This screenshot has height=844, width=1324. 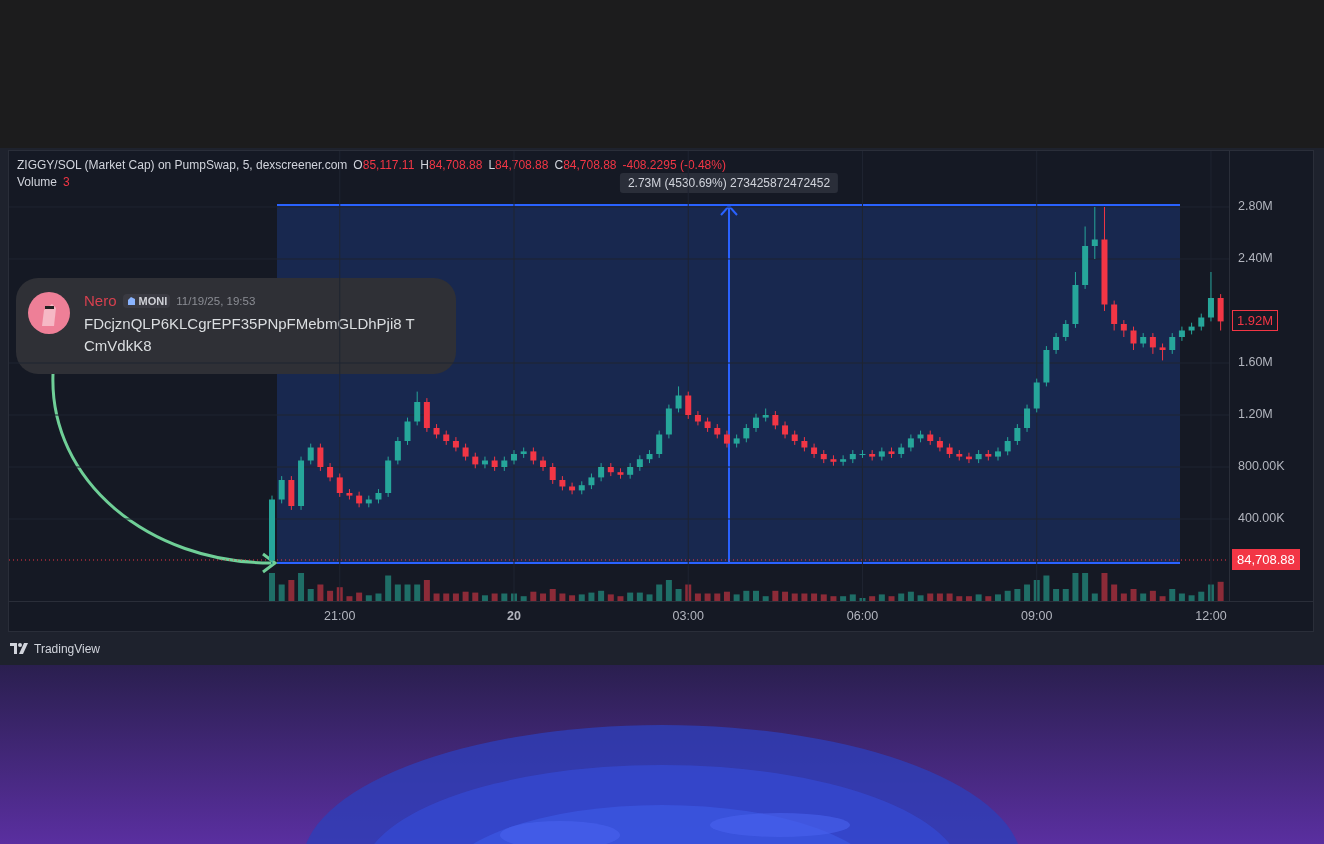 What do you see at coordinates (674, 165) in the screenshot?
I see `change-value: -408.2295 (-0.48%)` at bounding box center [674, 165].